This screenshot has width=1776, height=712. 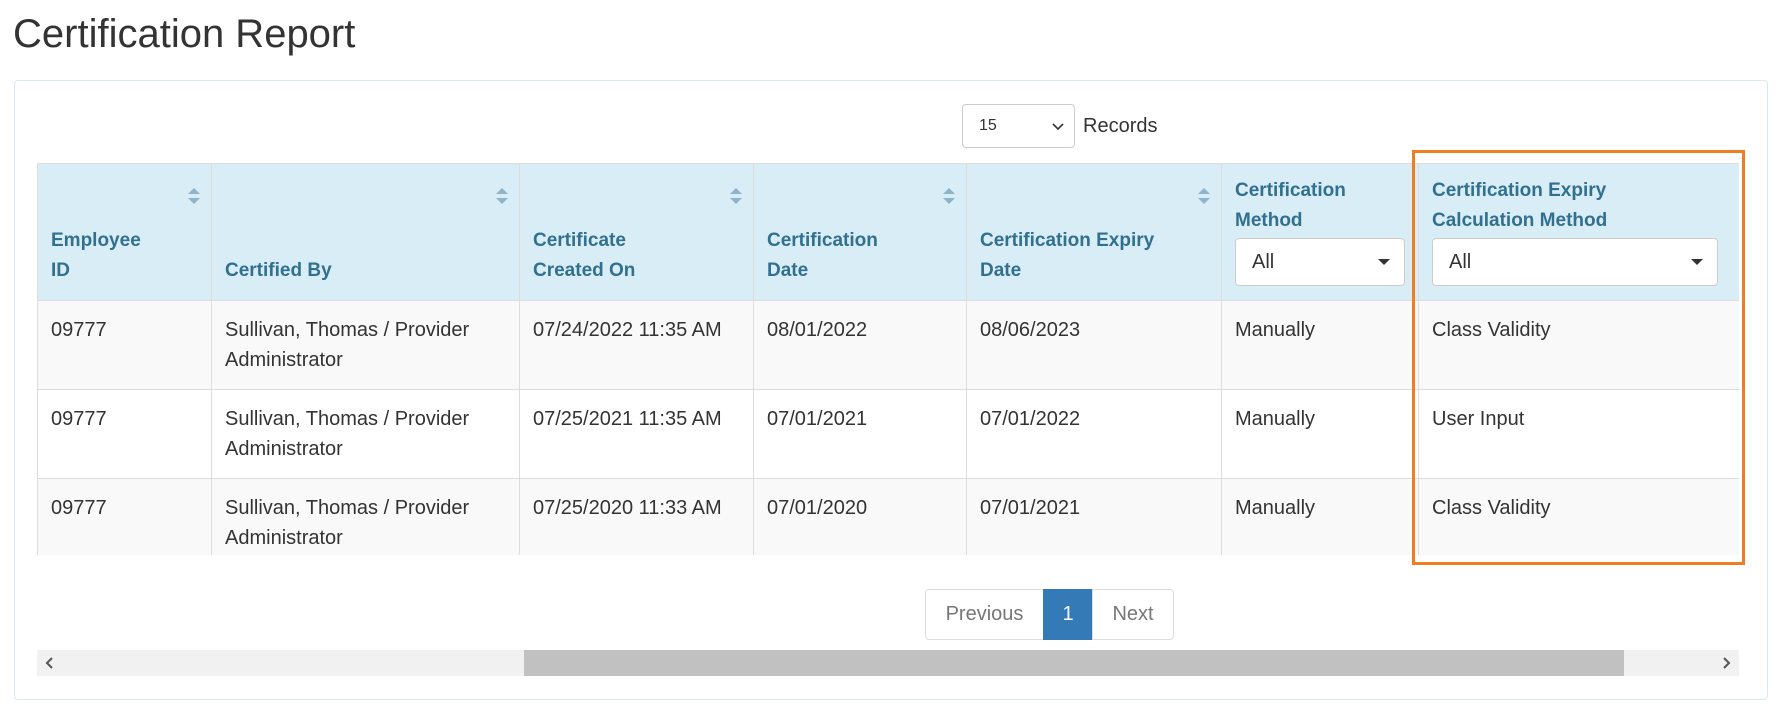 I want to click on cell-certification-date: 08/01/2022, so click(x=860, y=345).